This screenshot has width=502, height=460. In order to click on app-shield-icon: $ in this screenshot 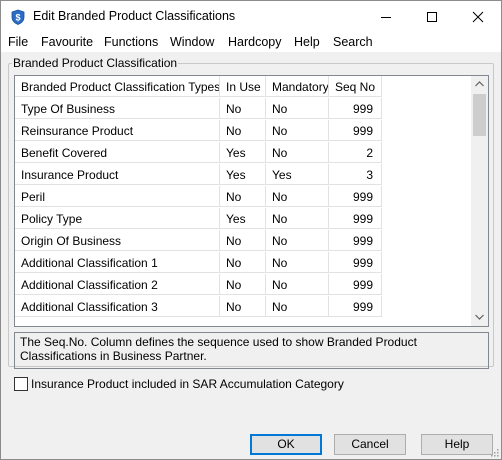, I will do `click(18, 17)`.